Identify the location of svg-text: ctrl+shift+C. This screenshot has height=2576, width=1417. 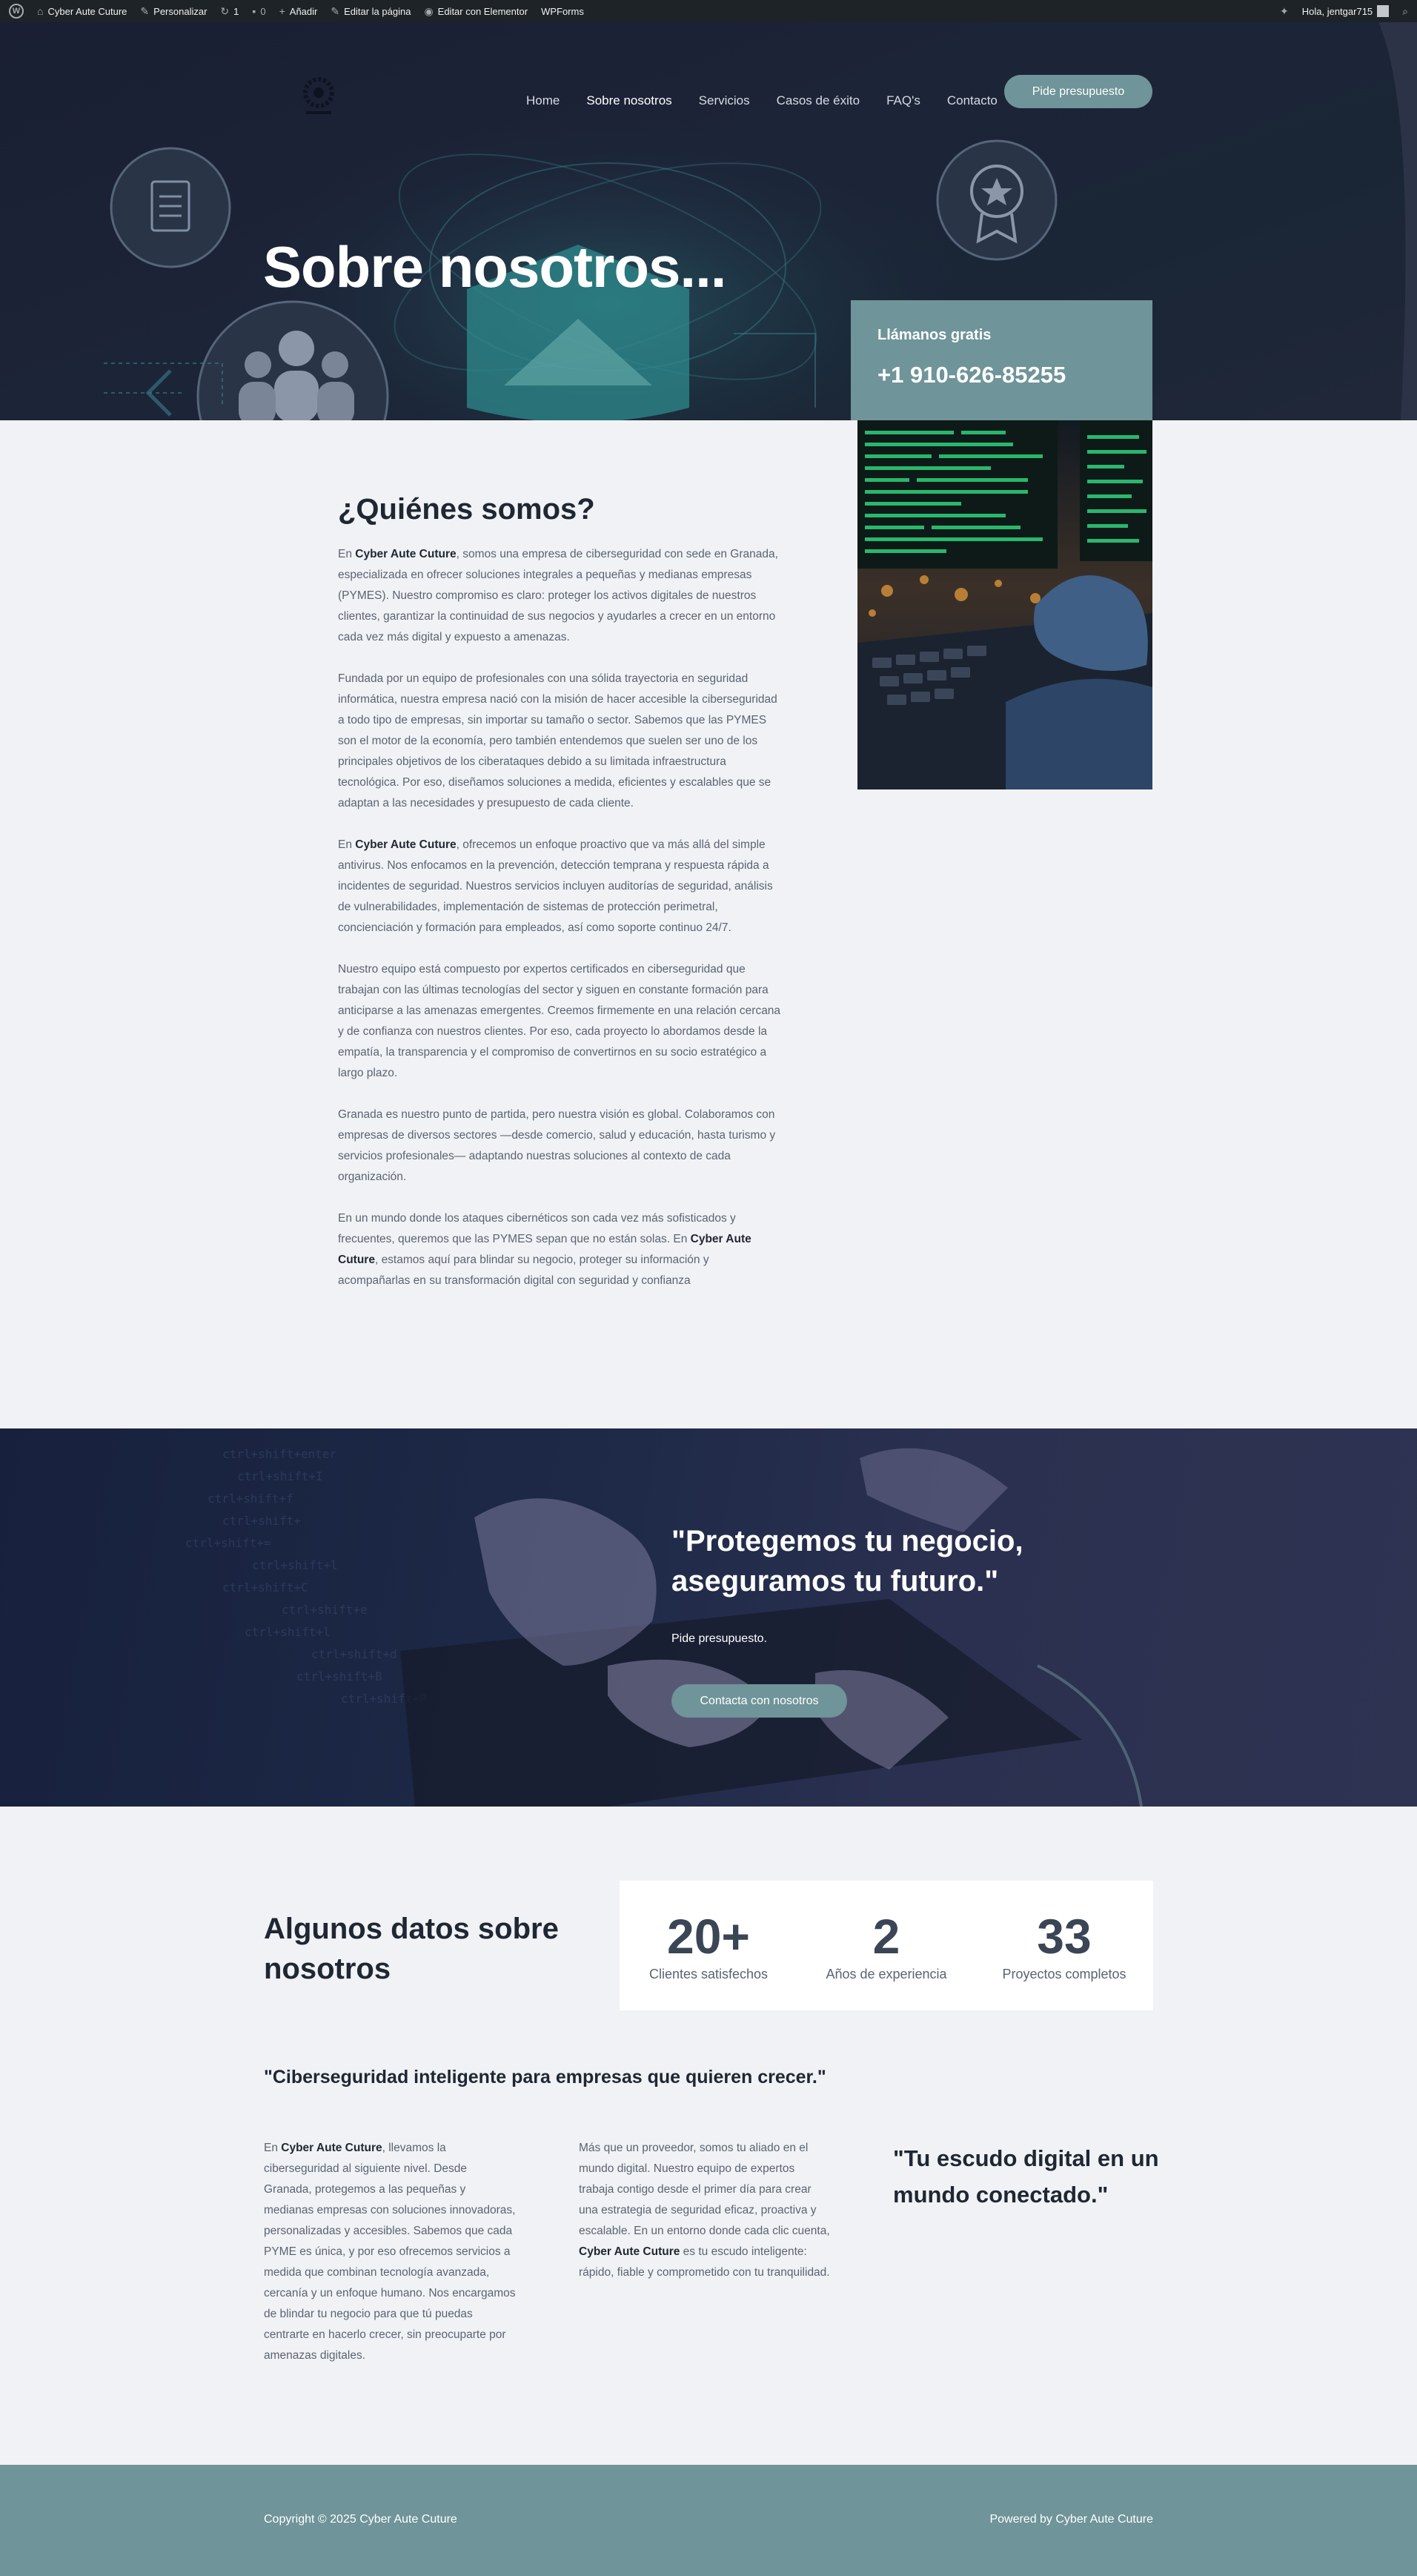
(265, 1587).